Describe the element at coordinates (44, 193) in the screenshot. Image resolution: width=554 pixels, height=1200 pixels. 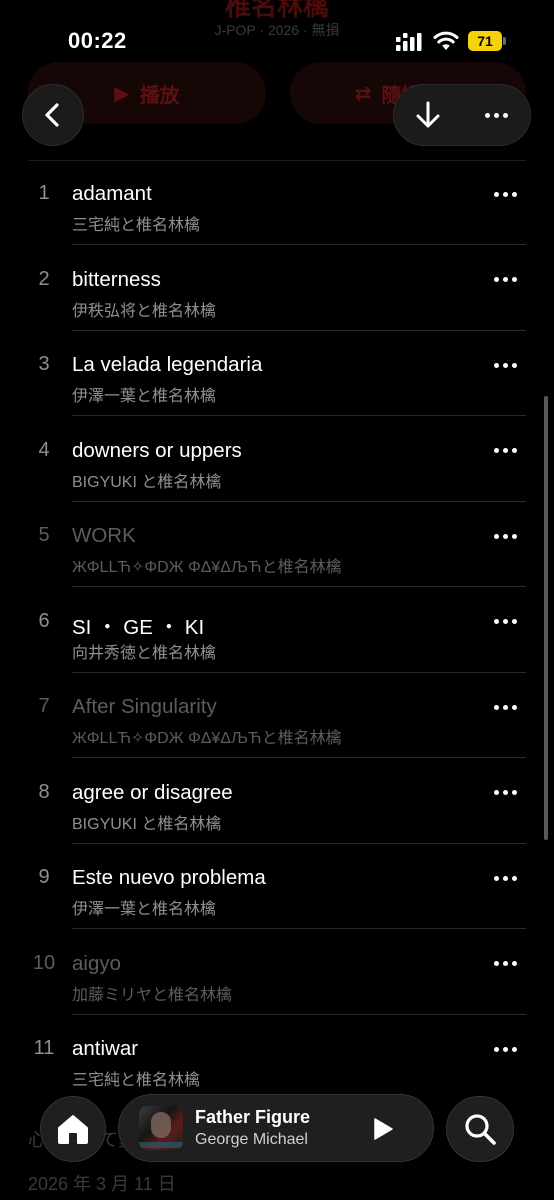
I see `track-number: 1` at that location.